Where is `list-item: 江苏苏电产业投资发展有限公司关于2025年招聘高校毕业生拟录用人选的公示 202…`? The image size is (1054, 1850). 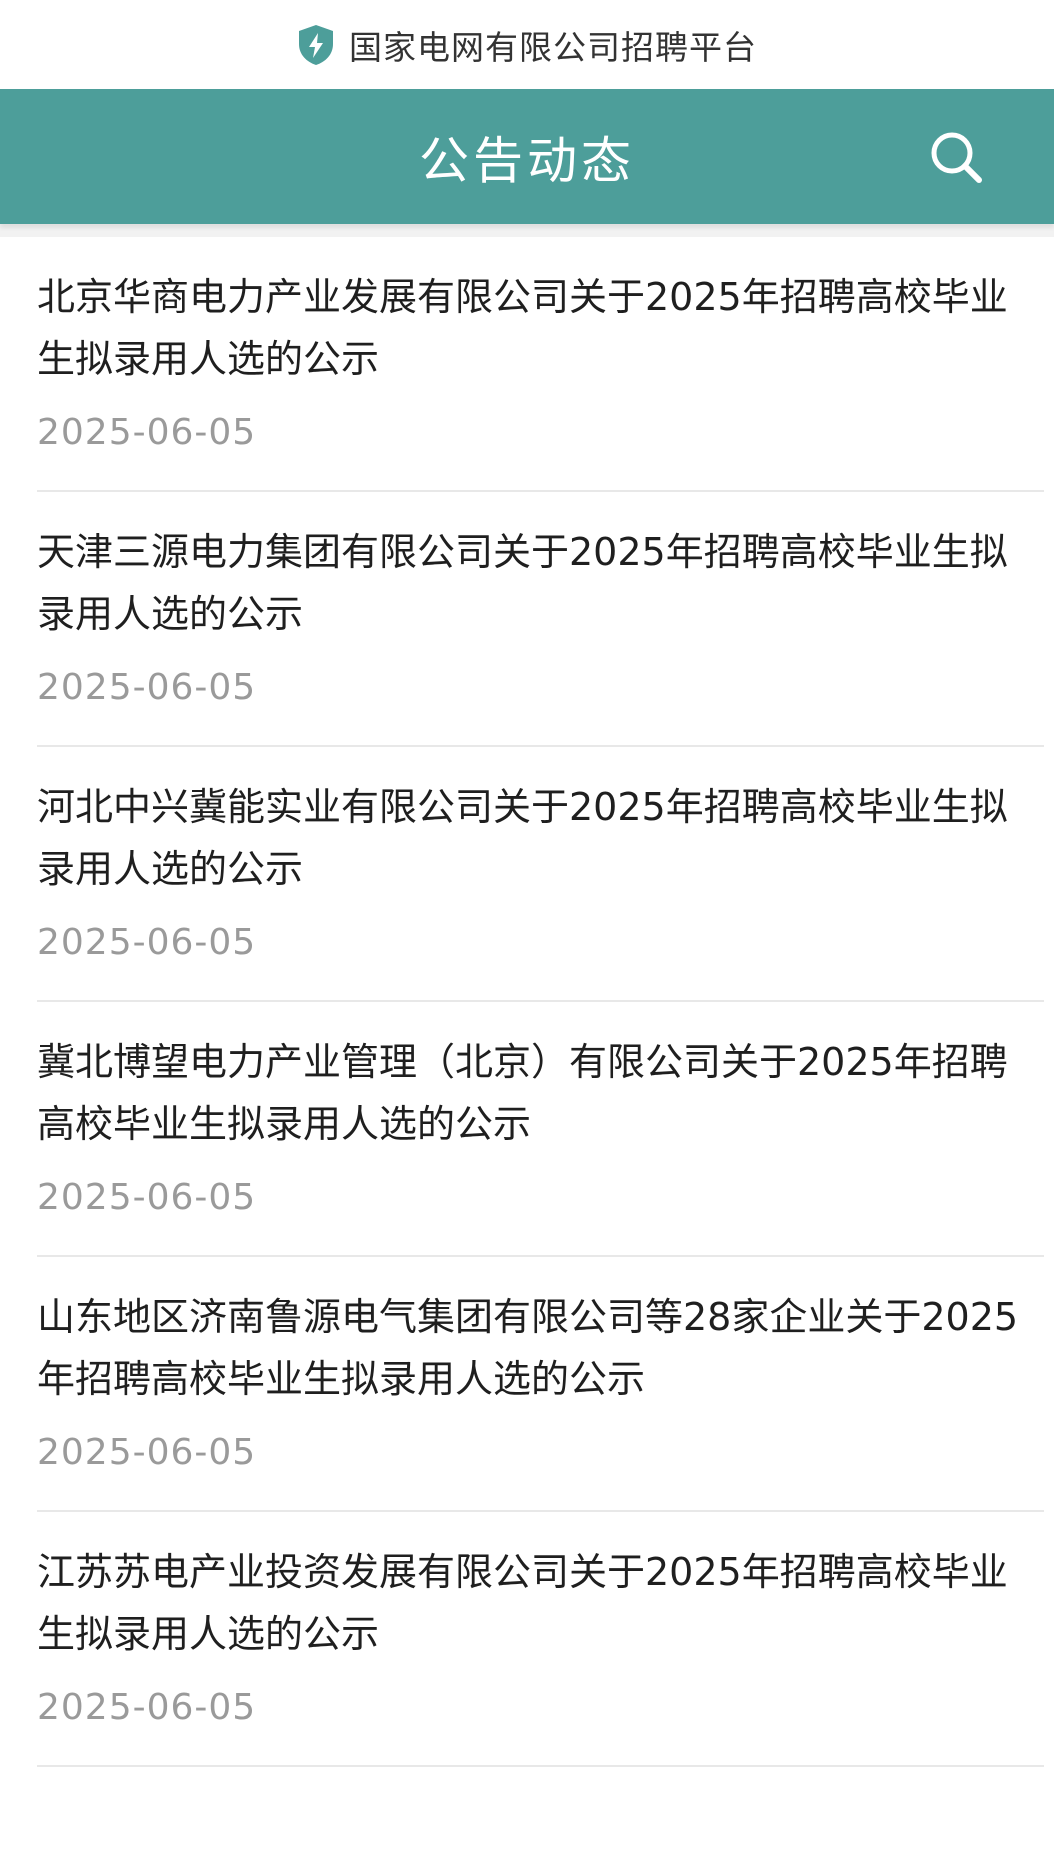
list-item: 江苏苏电产业投资发展有限公司关于2025年招聘高校毕业生拟录用人选的公示 202… is located at coordinates (540, 1639).